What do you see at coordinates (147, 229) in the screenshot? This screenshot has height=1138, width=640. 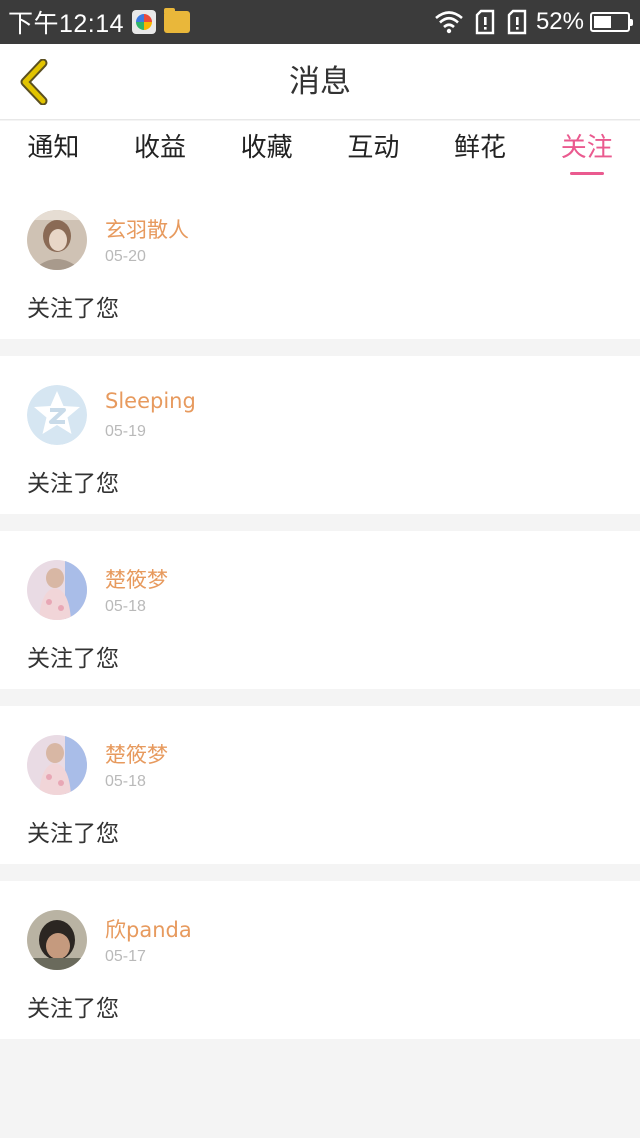 I see `username: 玄羽散人` at bounding box center [147, 229].